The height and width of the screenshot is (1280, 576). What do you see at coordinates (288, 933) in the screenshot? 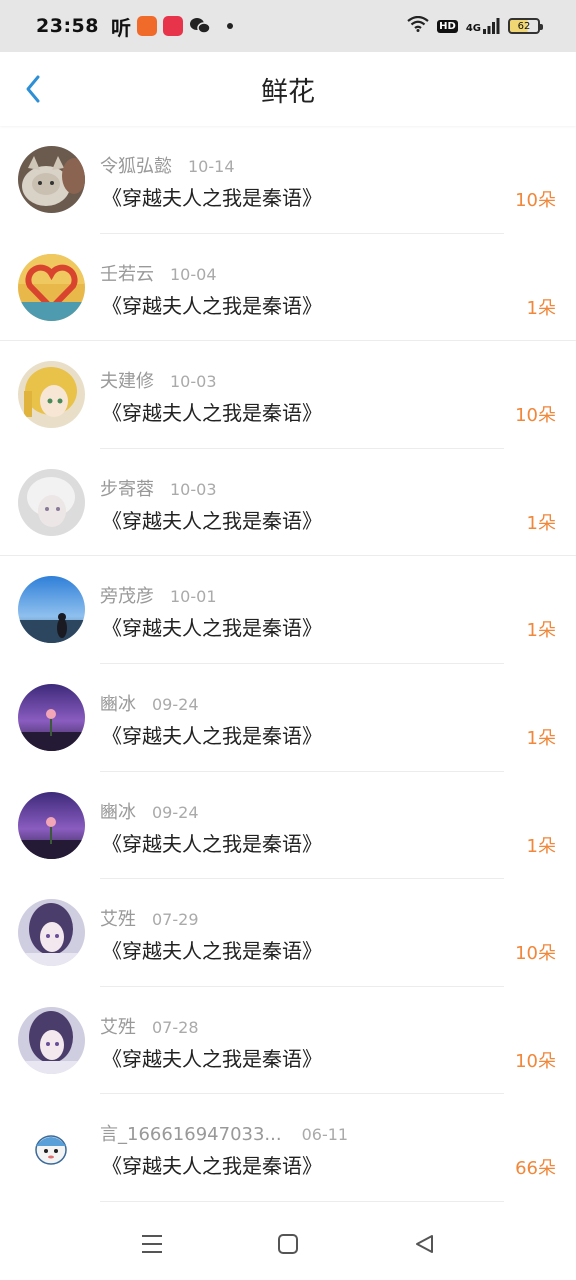
I see `list-item: 艾殅 07-29 《穿越夫人之我是秦语》 10朵` at bounding box center [288, 933].